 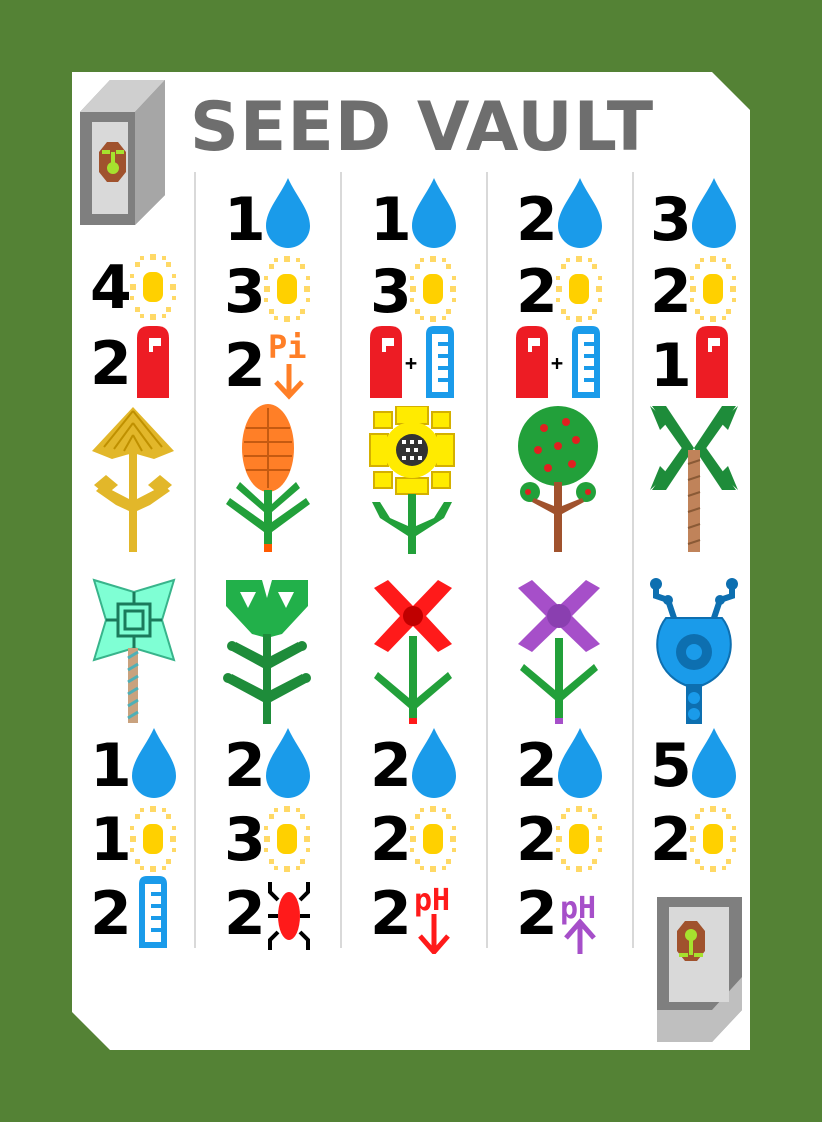 I want to click on orange-banksia-icon, so click(x=268, y=478).